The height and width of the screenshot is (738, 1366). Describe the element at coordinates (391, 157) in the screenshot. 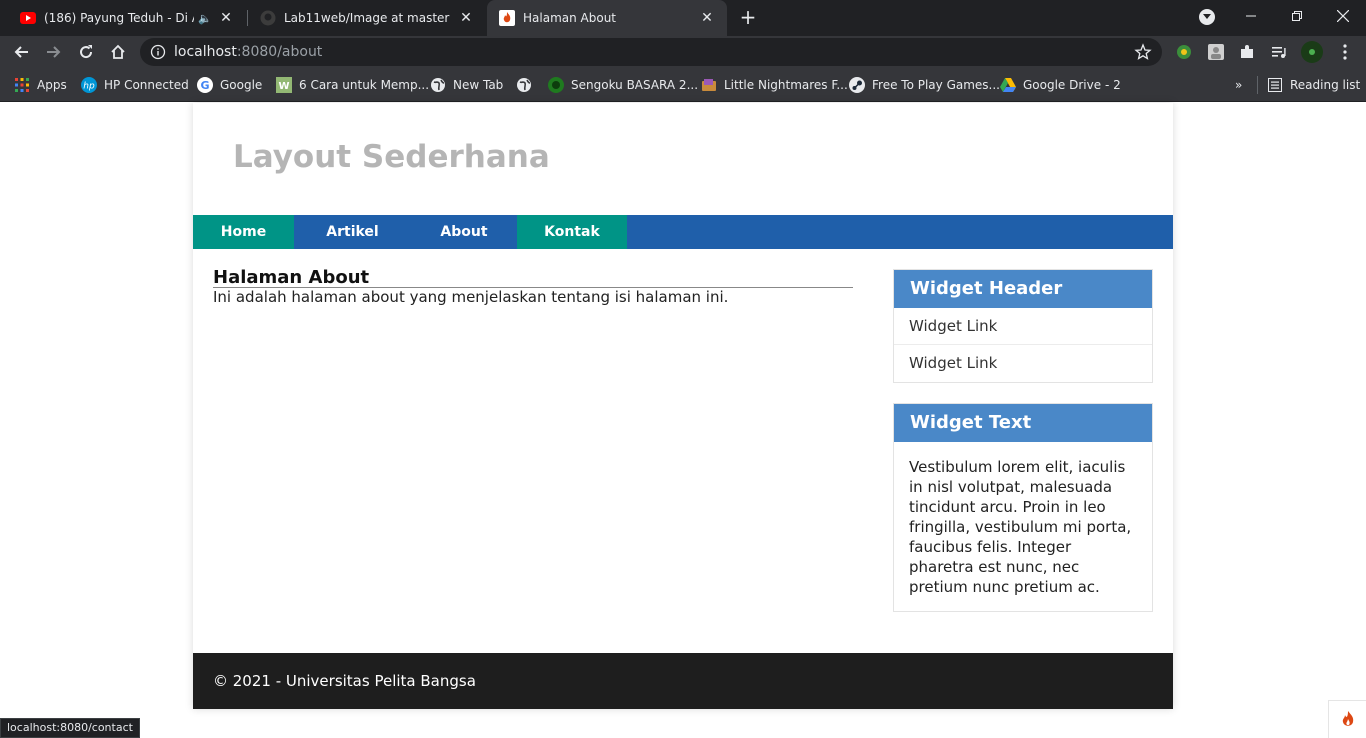

I see `site-title: Layout Sederhana` at that location.